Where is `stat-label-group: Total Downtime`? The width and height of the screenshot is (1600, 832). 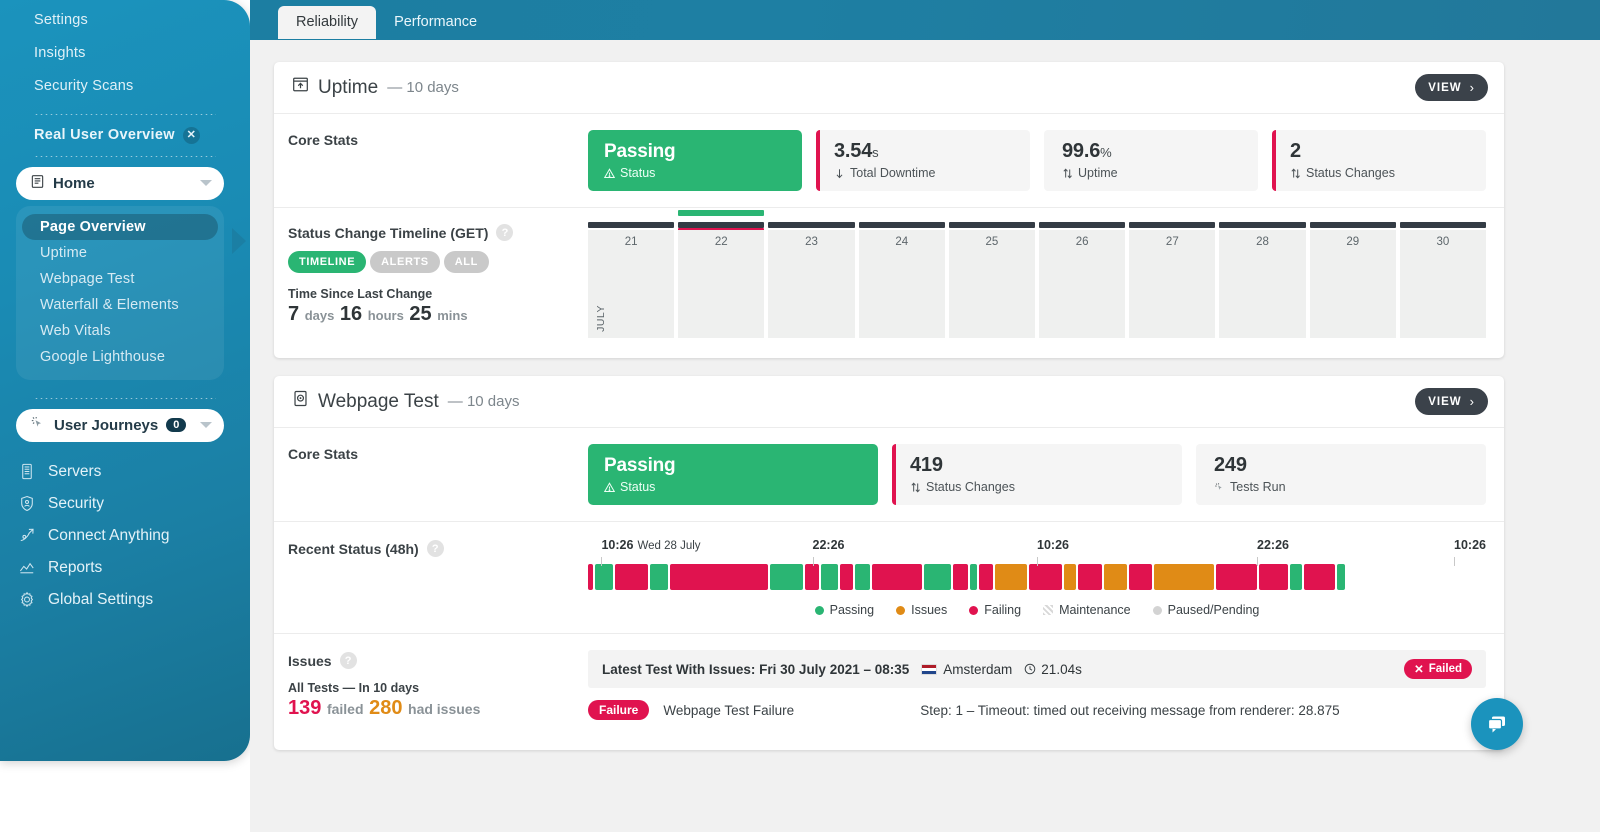 stat-label-group: Total Downtime is located at coordinates (925, 173).